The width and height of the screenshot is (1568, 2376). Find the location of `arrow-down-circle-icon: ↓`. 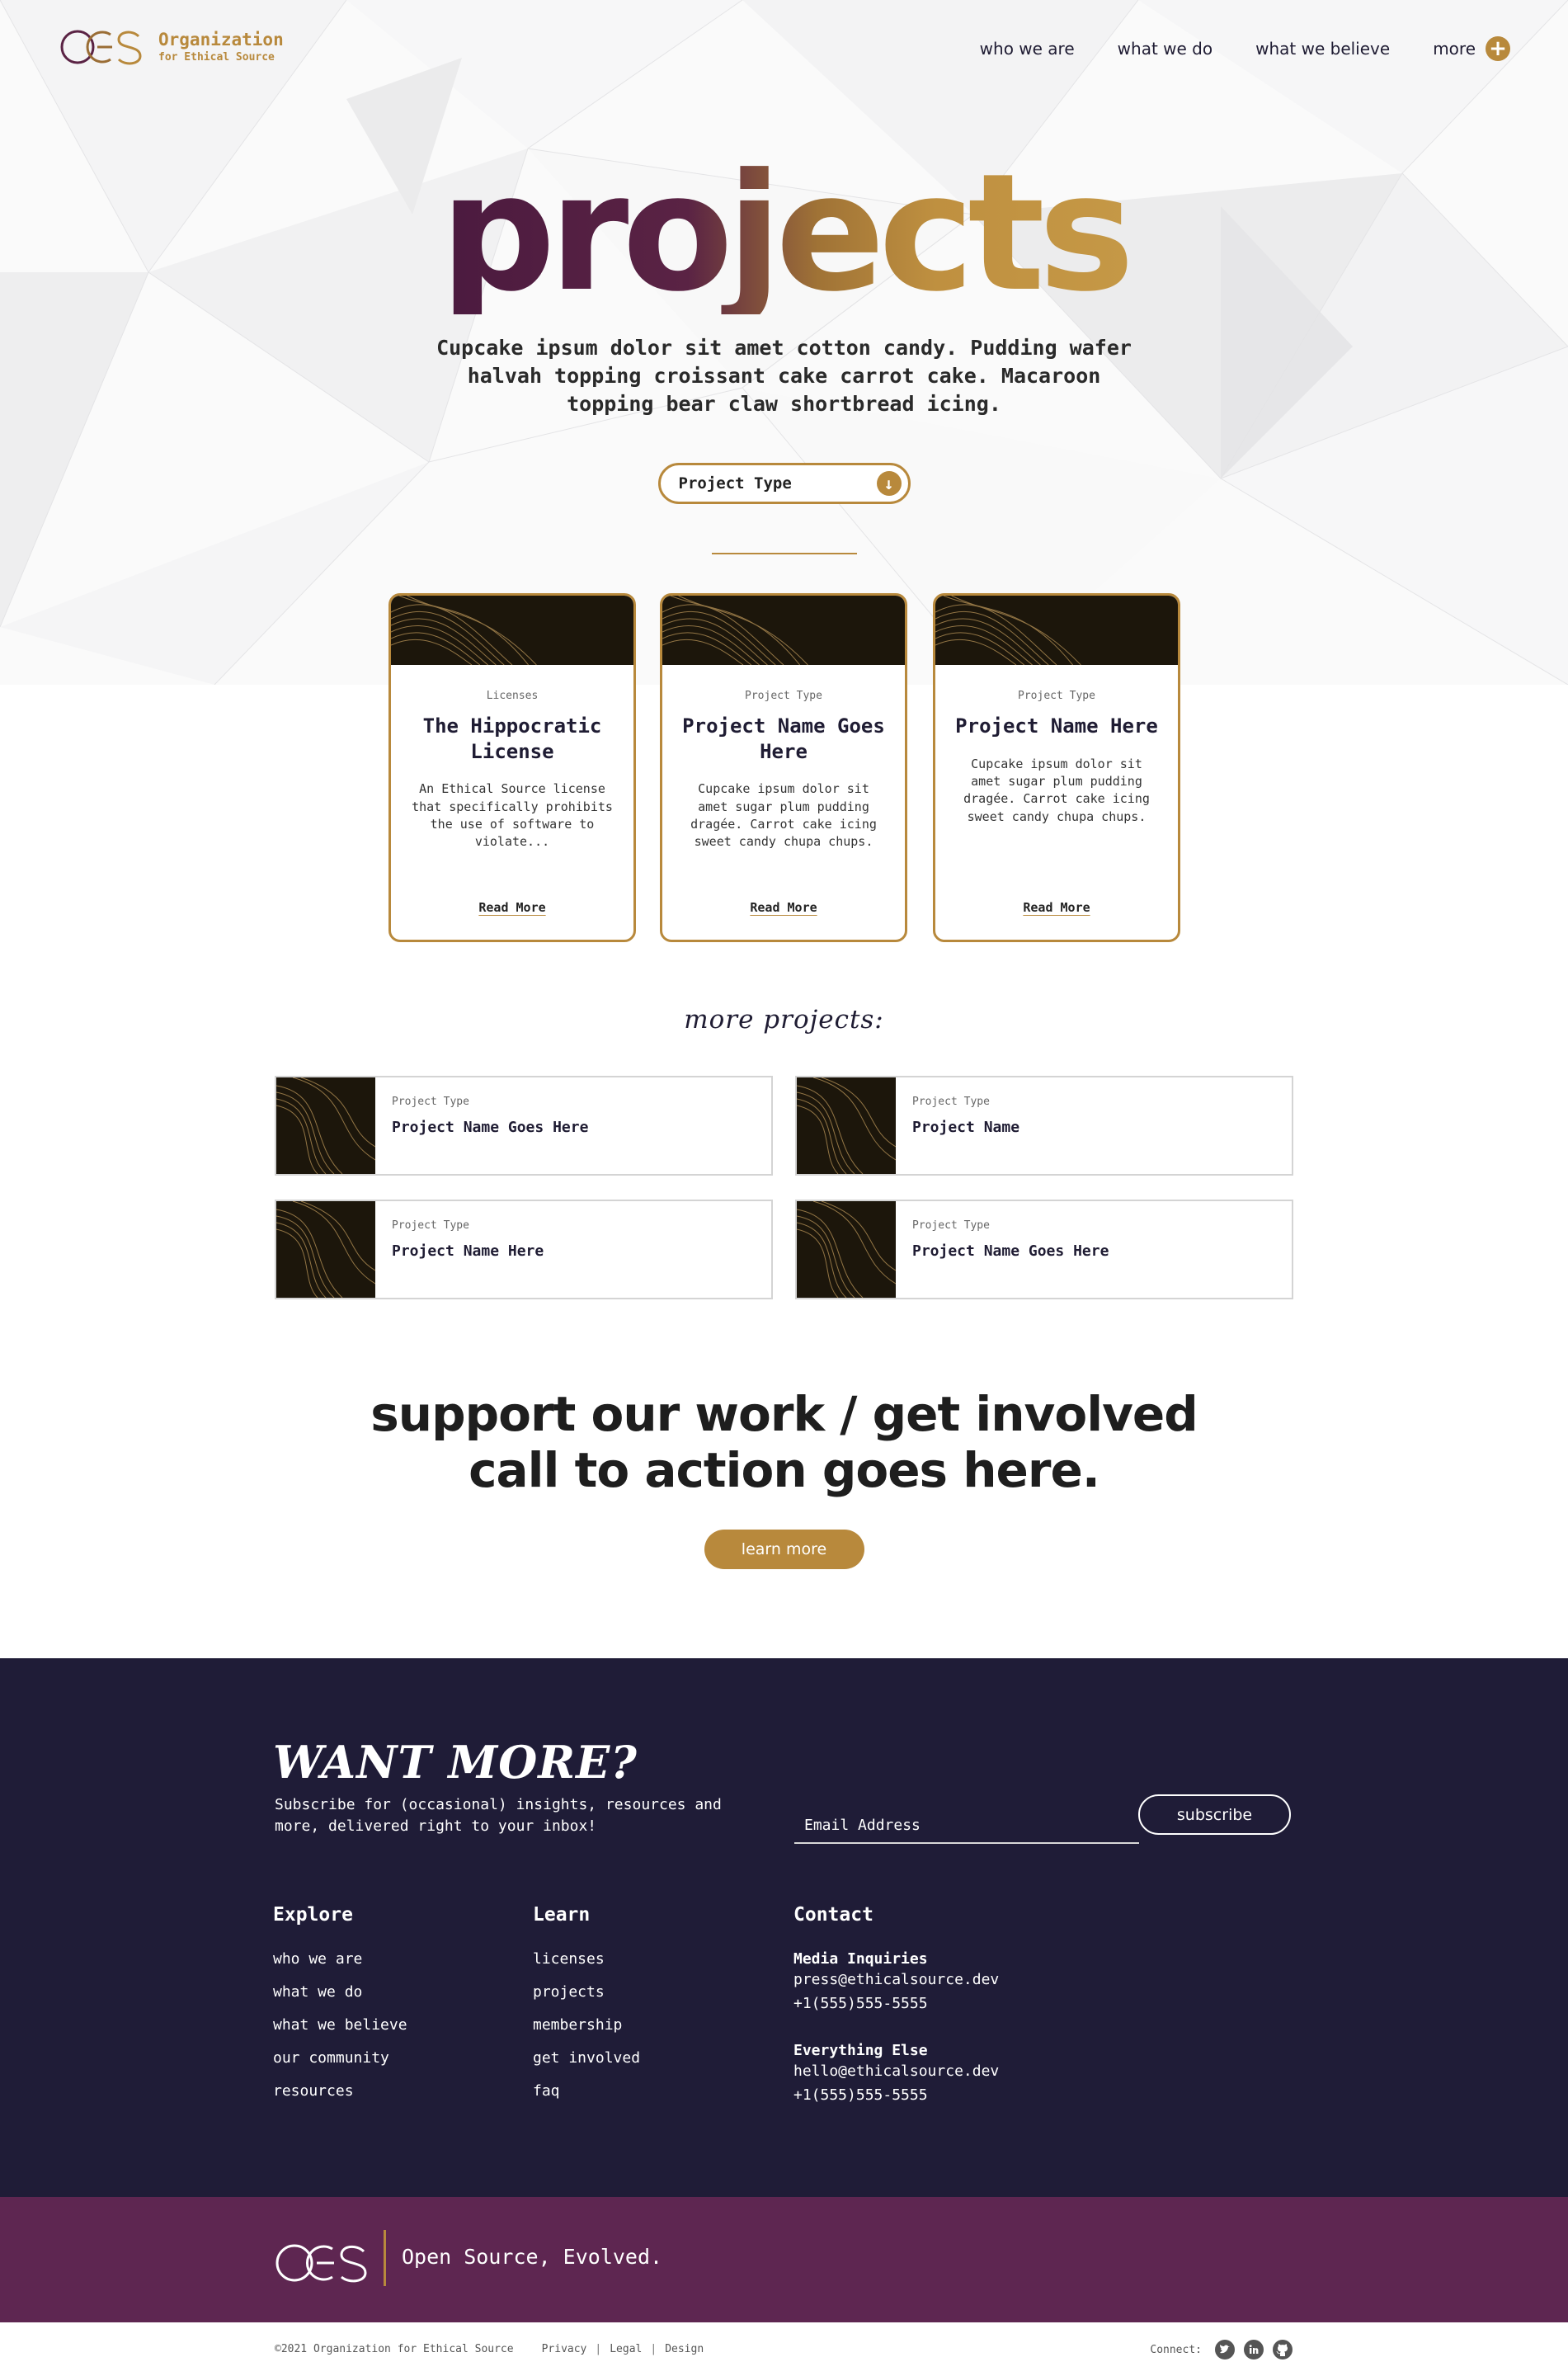

arrow-down-circle-icon: ↓ is located at coordinates (889, 483).